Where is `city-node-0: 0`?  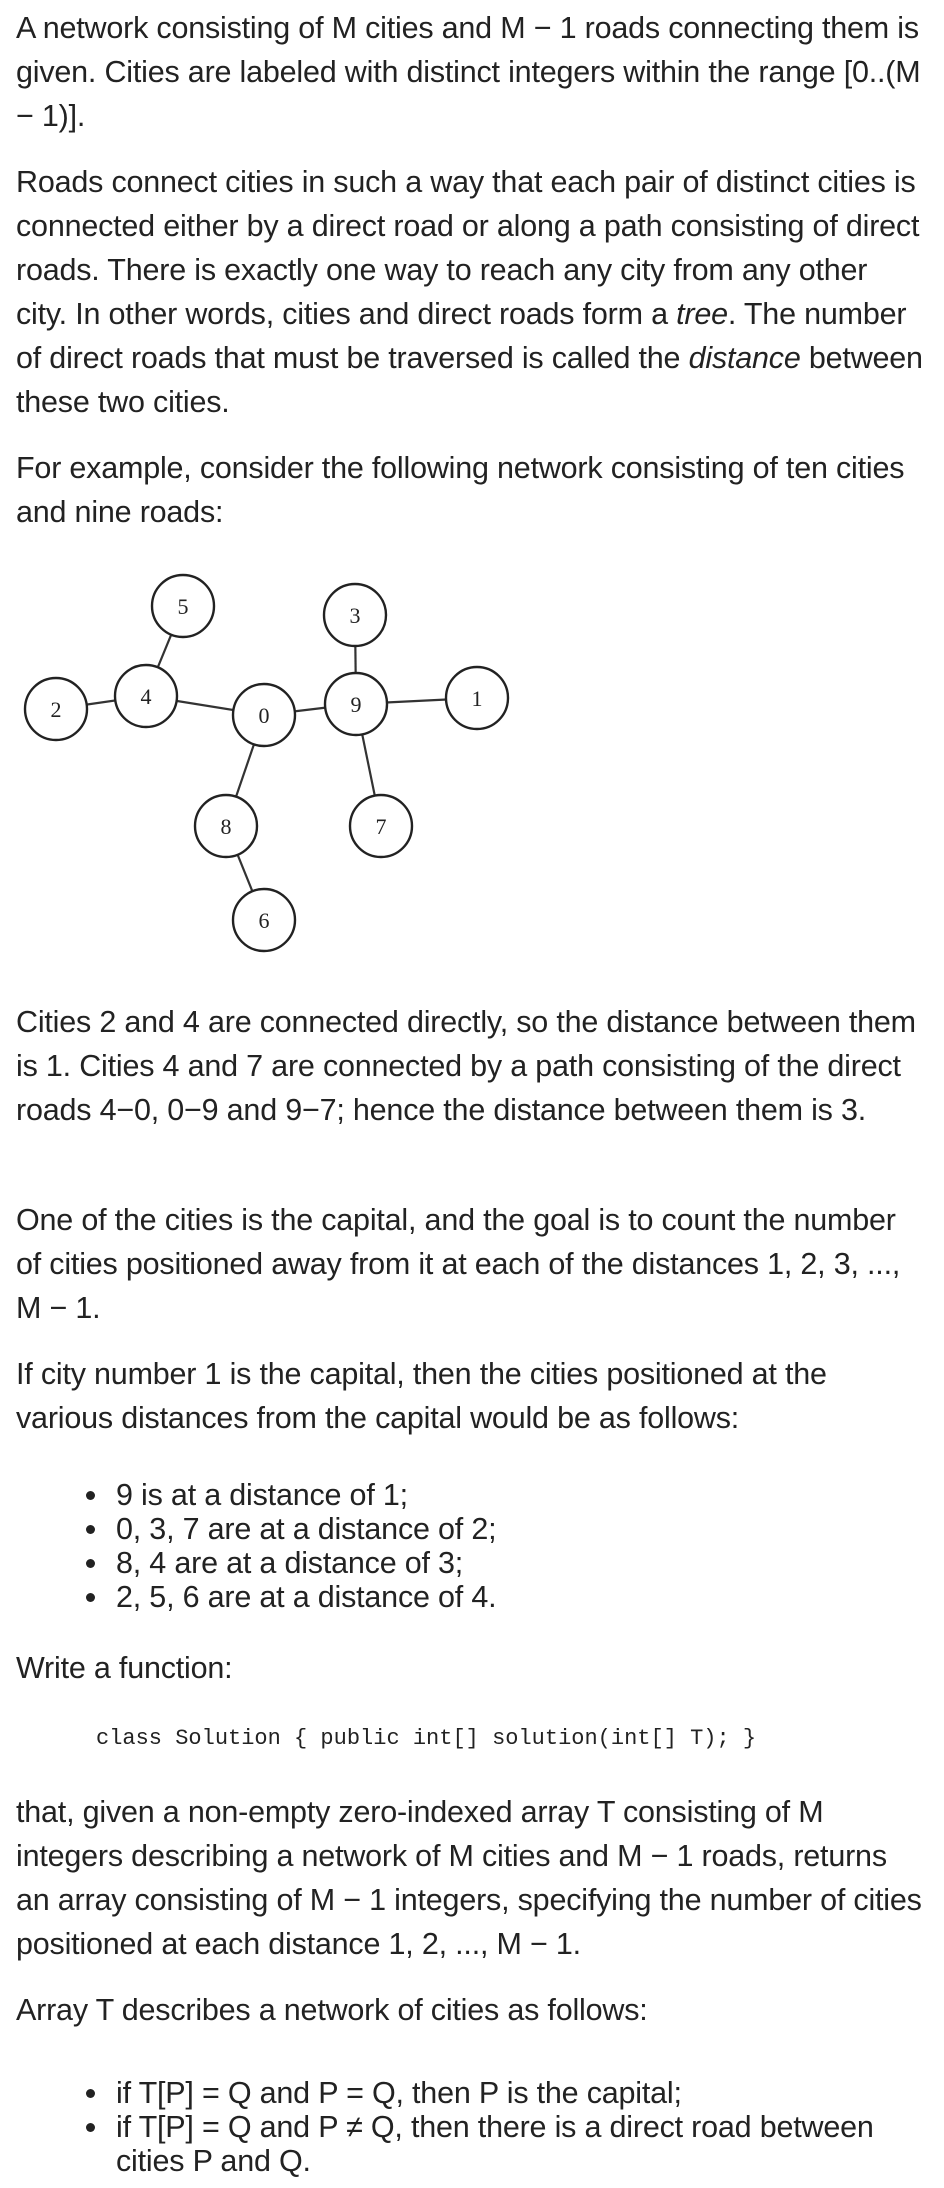 city-node-0: 0 is located at coordinates (264, 715).